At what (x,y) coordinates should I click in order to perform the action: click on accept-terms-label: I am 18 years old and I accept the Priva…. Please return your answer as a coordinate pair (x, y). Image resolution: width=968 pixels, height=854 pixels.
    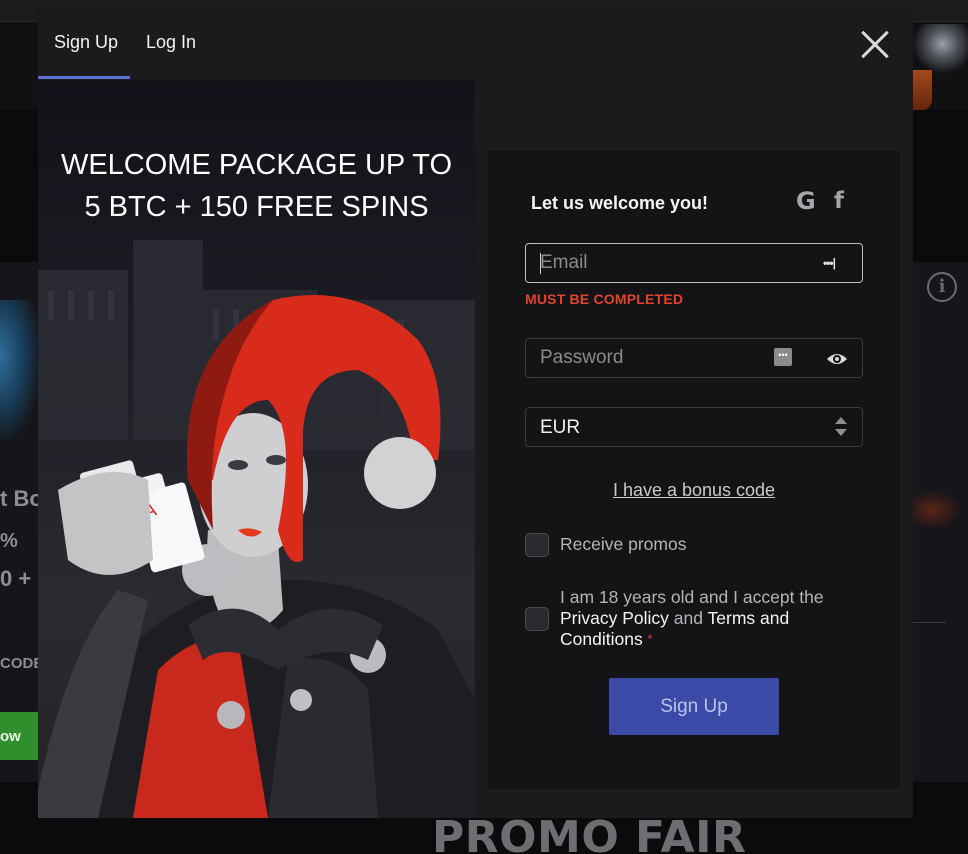
    Looking at the image, I should click on (710, 618).